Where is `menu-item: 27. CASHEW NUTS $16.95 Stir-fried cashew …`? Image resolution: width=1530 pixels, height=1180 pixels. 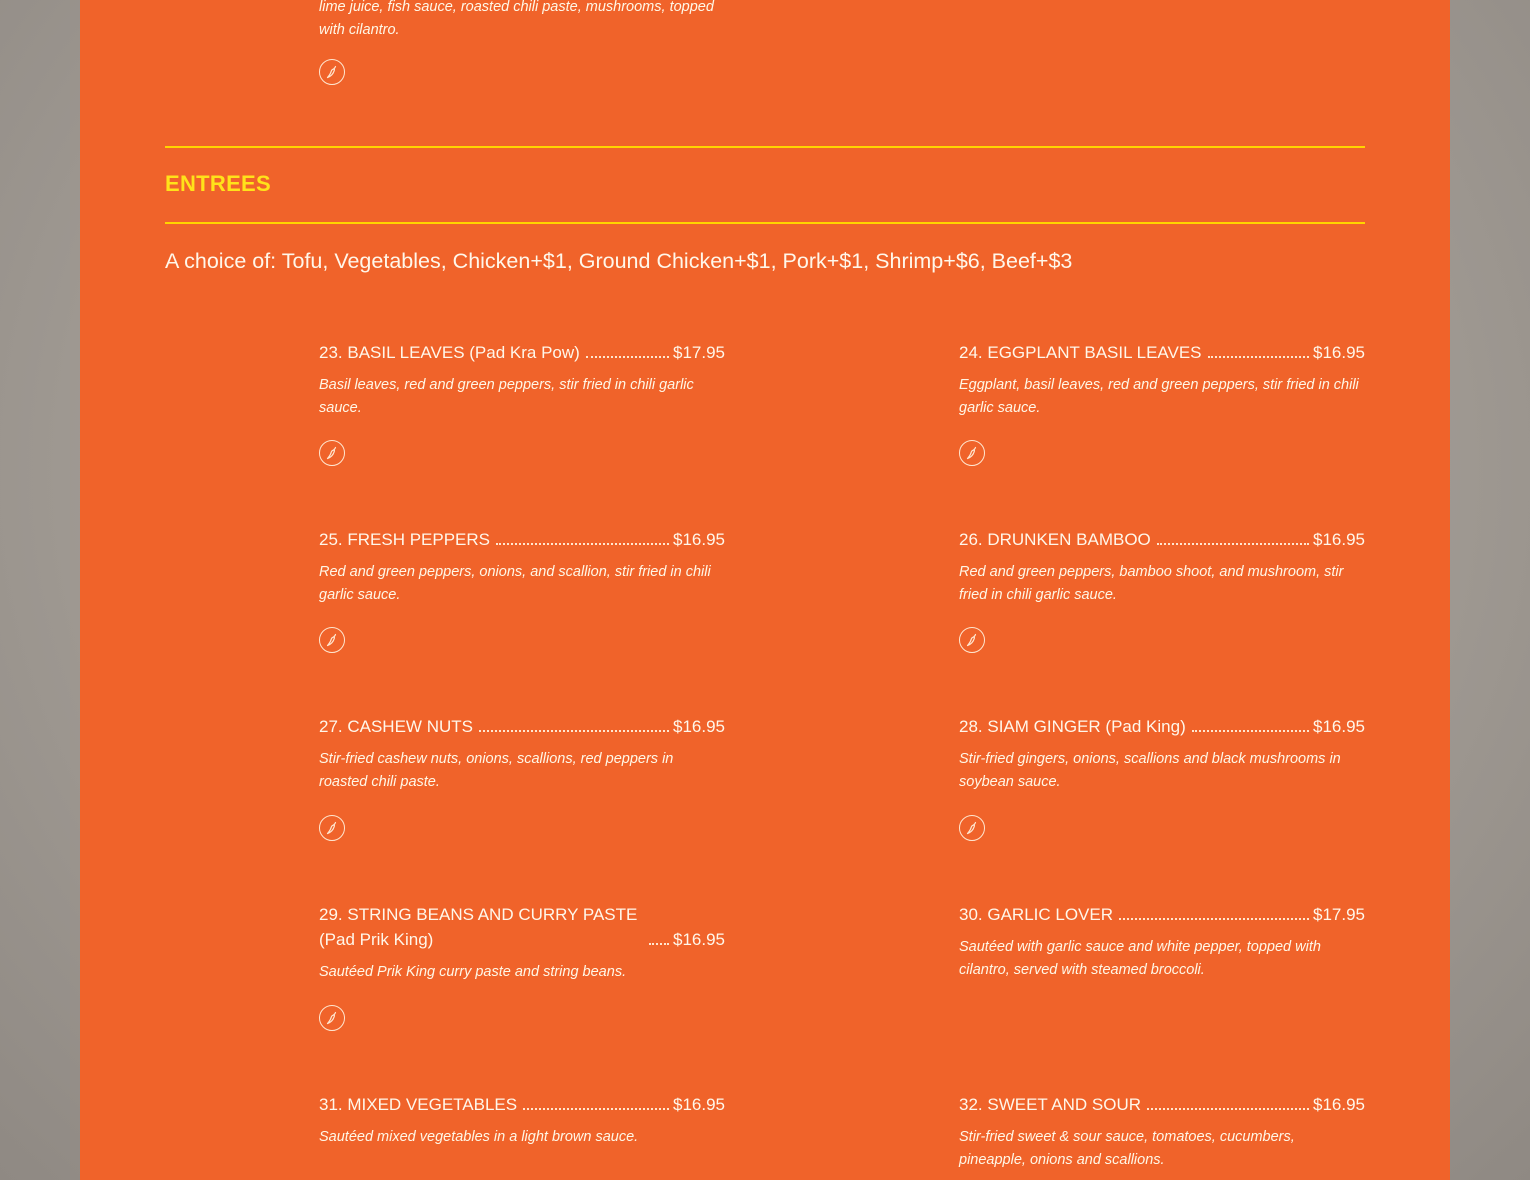 menu-item: 27. CASHEW NUTS $16.95 Stir-fried cashew … is located at coordinates (522, 753).